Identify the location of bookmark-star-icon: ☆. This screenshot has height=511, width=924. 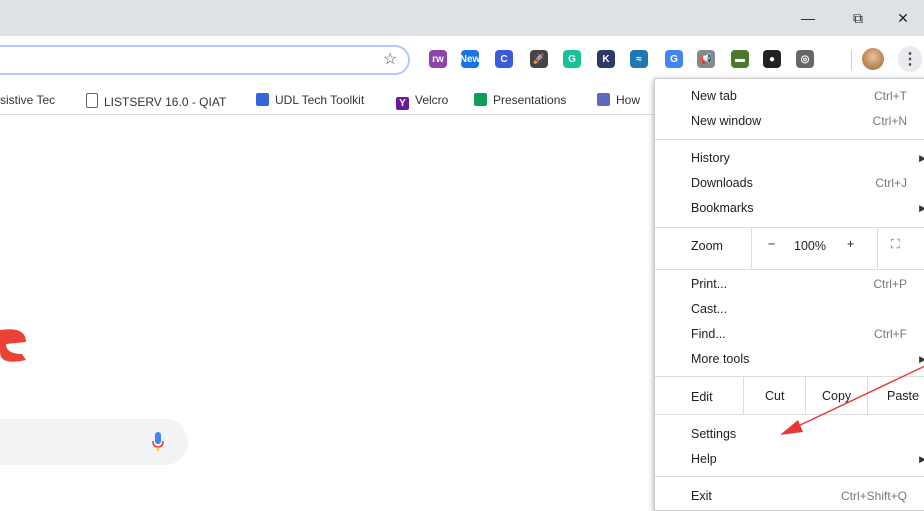
(390, 59).